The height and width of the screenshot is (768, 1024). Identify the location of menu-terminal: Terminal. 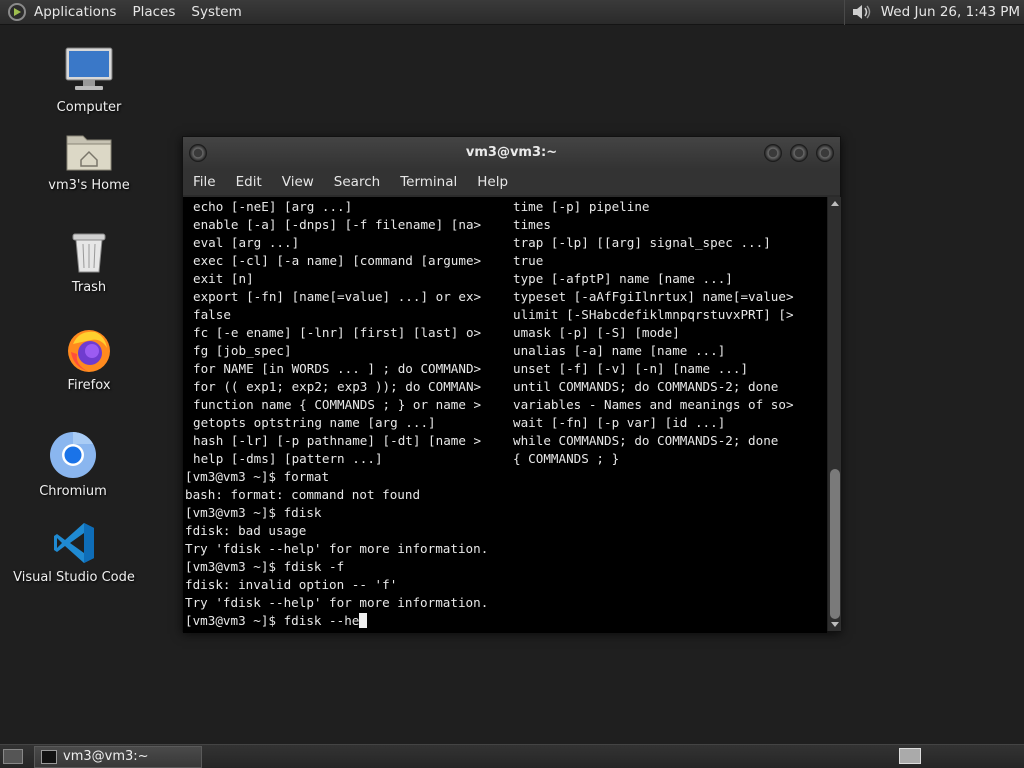
(428, 182).